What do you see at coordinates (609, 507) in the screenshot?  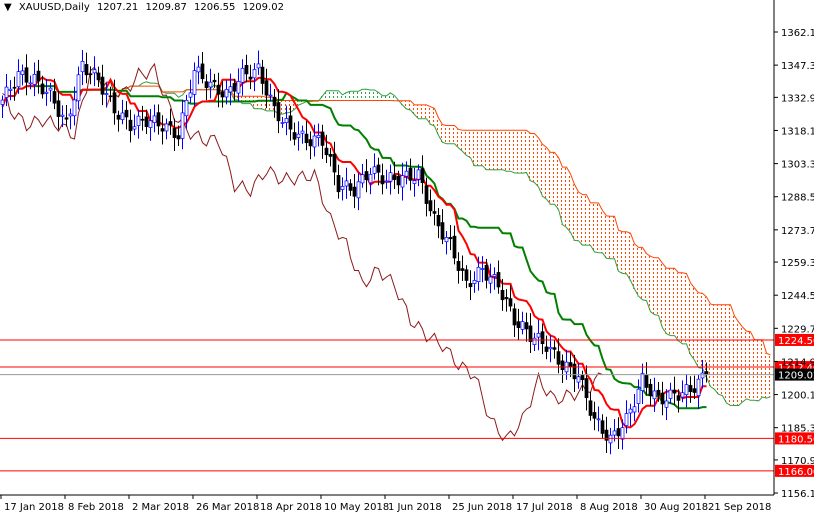 I see `time-tick-label: 8 Aug 2018` at bounding box center [609, 507].